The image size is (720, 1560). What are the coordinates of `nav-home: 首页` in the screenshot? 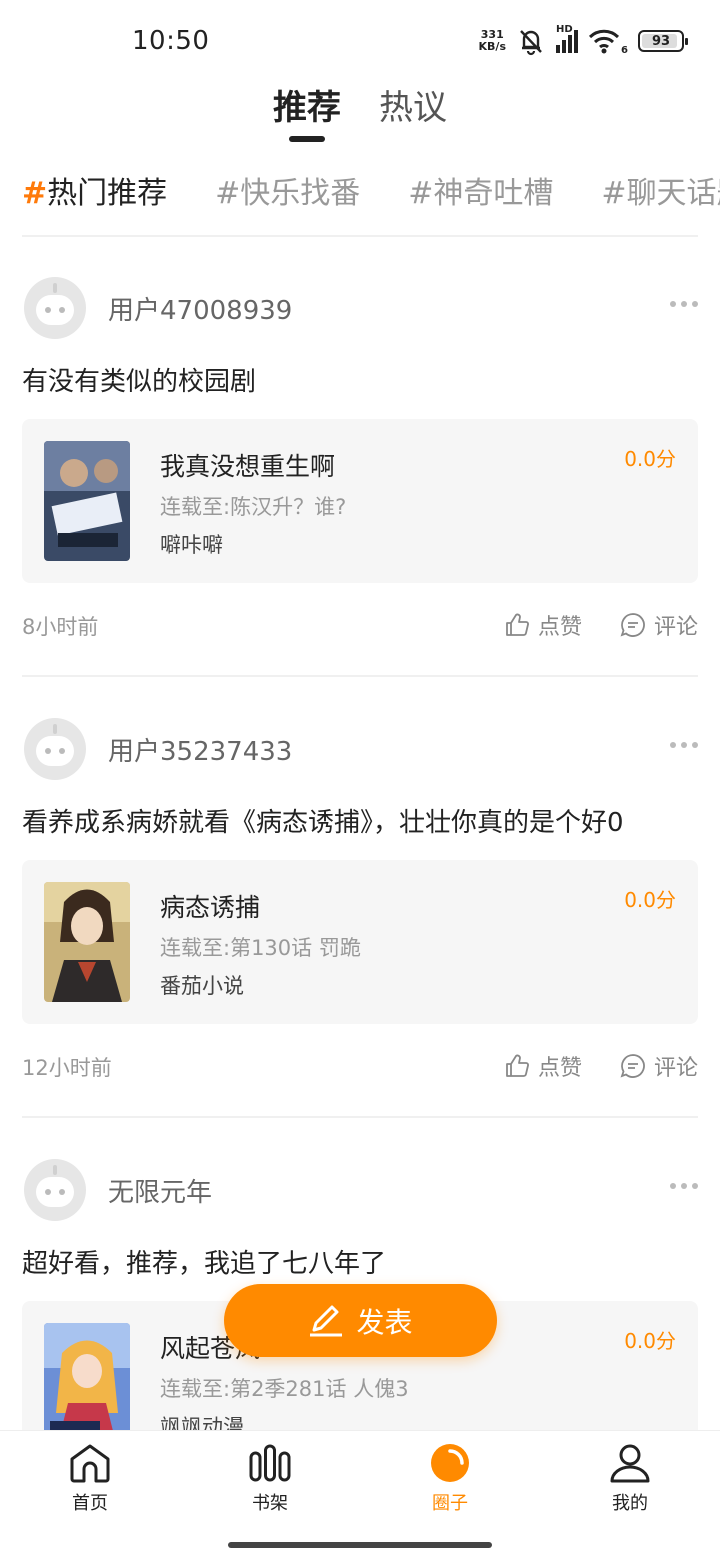 It's located at (90, 1479).